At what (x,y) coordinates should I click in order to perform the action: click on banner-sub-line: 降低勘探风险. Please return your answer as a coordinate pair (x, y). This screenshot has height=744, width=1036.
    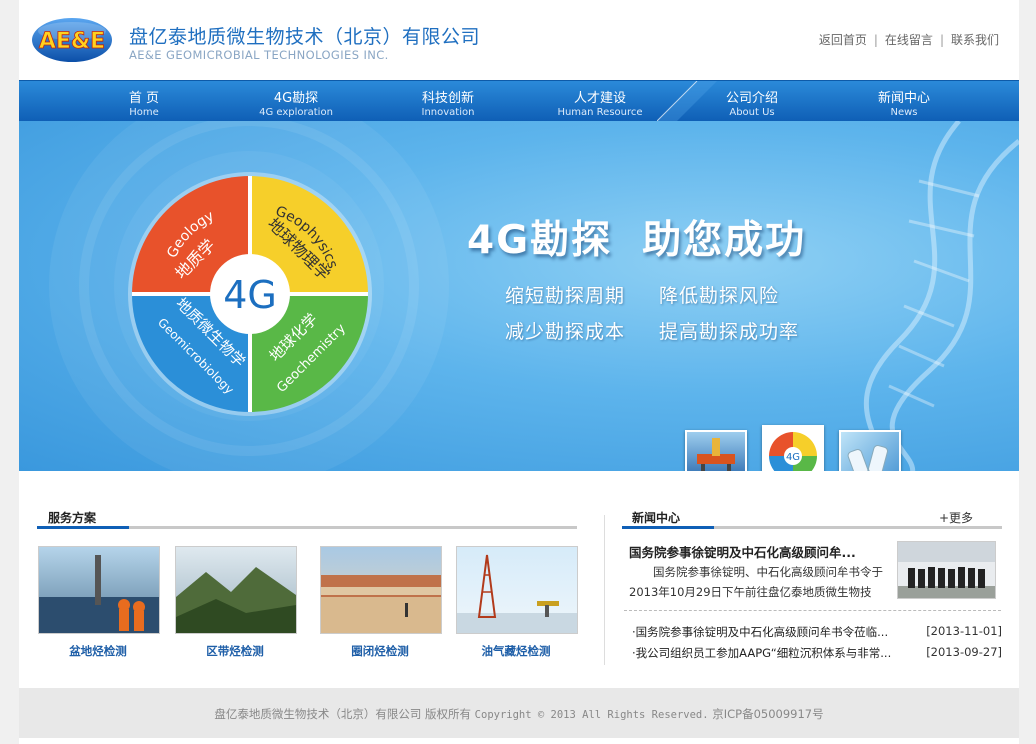
    Looking at the image, I should click on (719, 296).